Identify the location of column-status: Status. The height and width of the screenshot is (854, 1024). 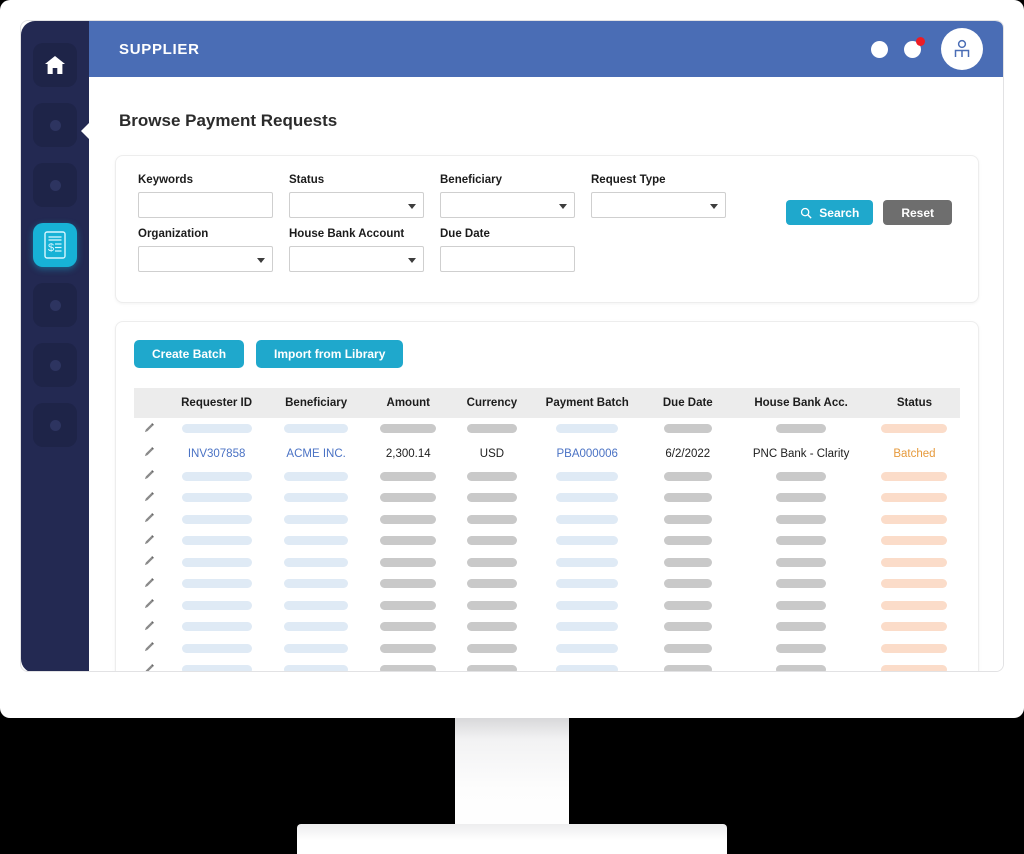
(914, 403).